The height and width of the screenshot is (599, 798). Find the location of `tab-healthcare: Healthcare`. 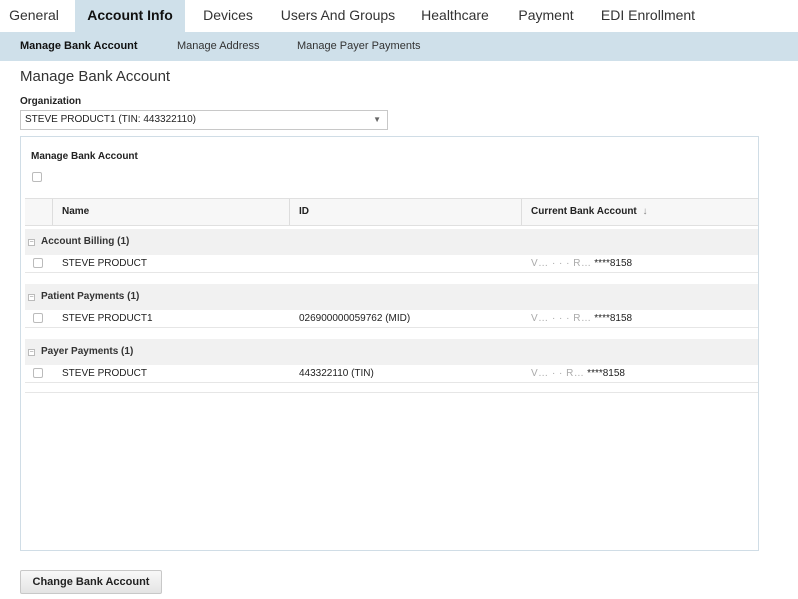

tab-healthcare: Healthcare is located at coordinates (455, 16).